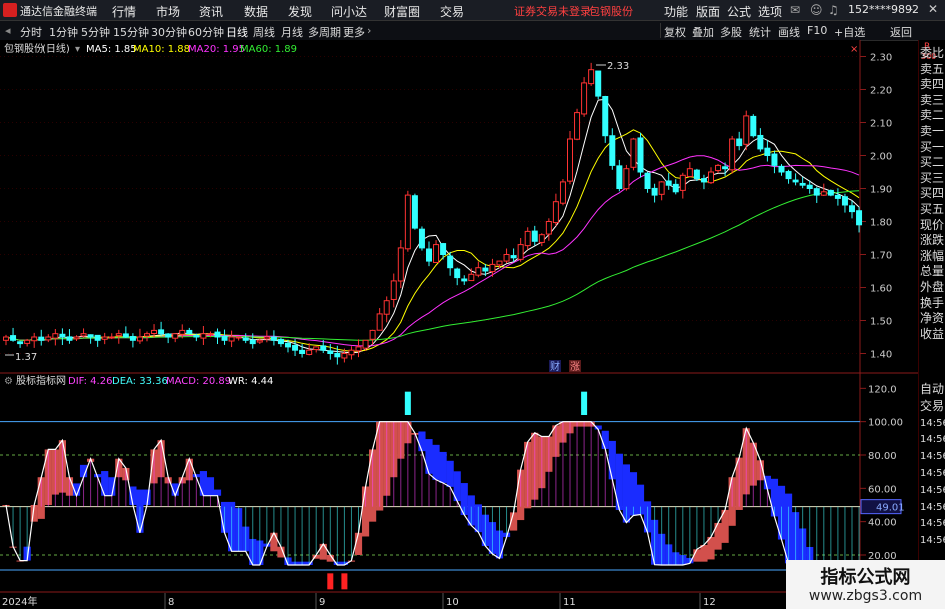  What do you see at coordinates (932, 131) in the screenshot?
I see `sidebar-item-5: 卖一` at bounding box center [932, 131].